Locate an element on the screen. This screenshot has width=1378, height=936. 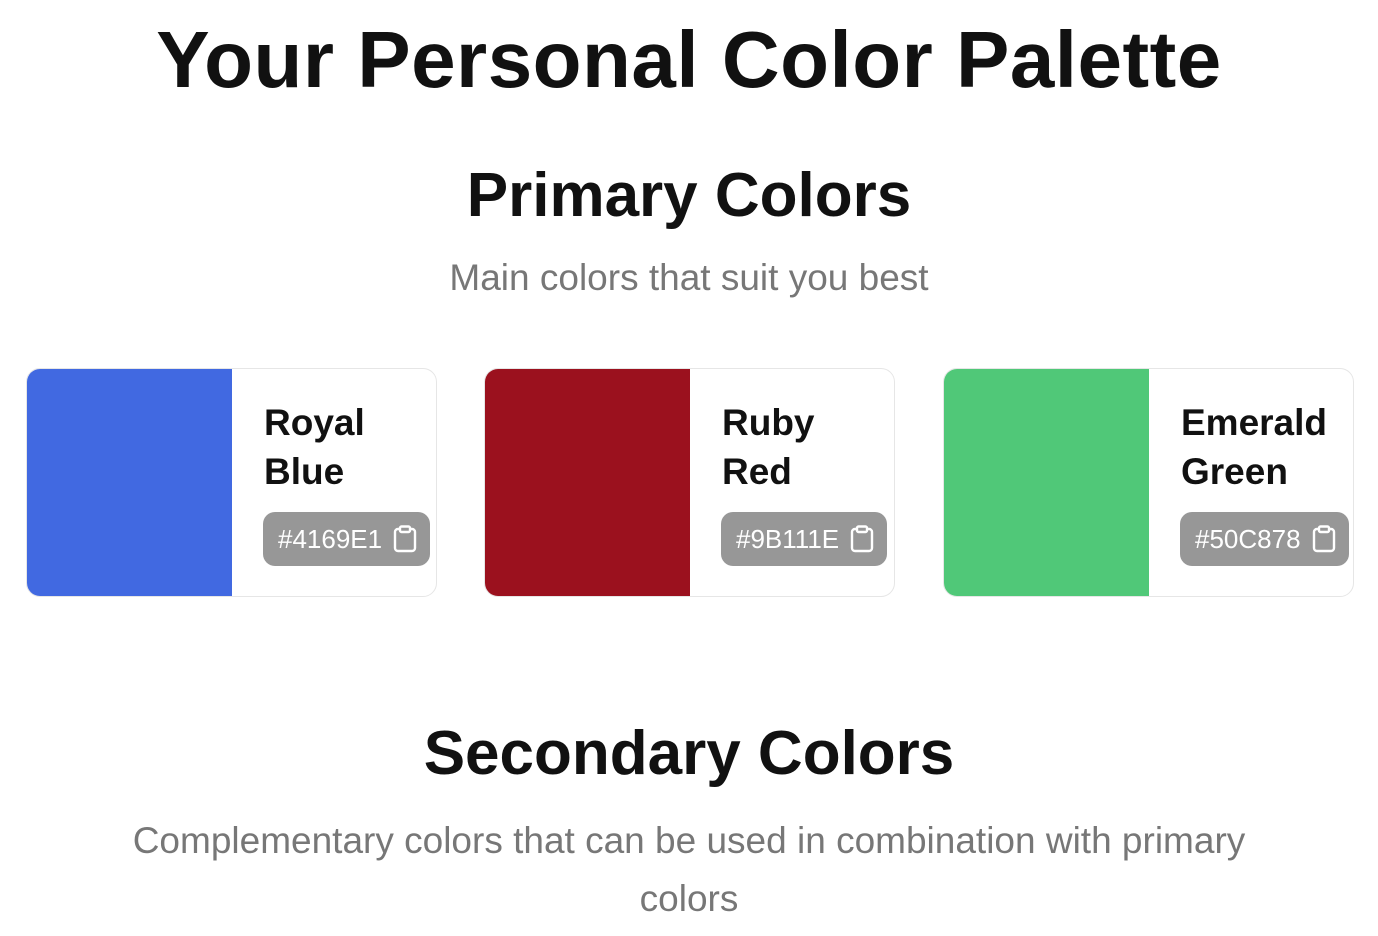
hex-code: #4169E1 is located at coordinates (330, 539).